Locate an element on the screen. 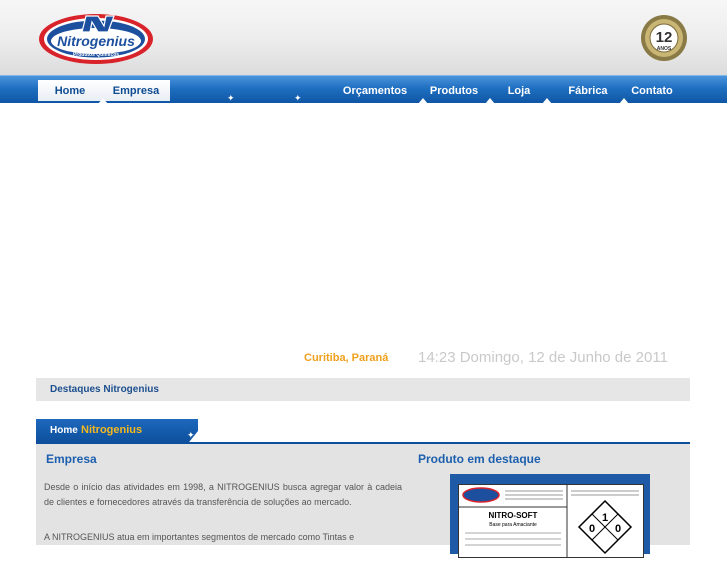 The image size is (727, 562). nav-produtos-label: Produtos is located at coordinates (454, 90).